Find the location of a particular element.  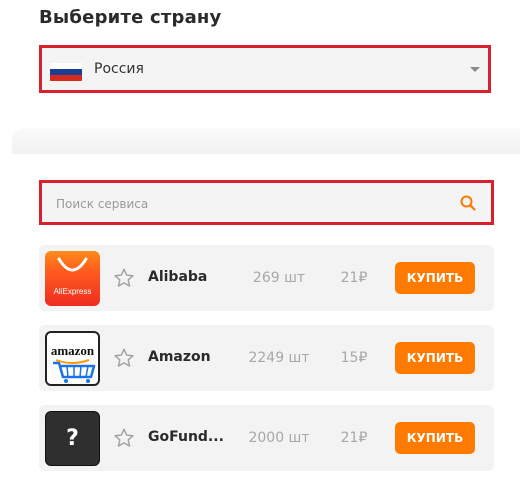

service-row-alibaba: AliExpress Alibaba 269 шт 21₽ КУПИТЬ is located at coordinates (266, 278).